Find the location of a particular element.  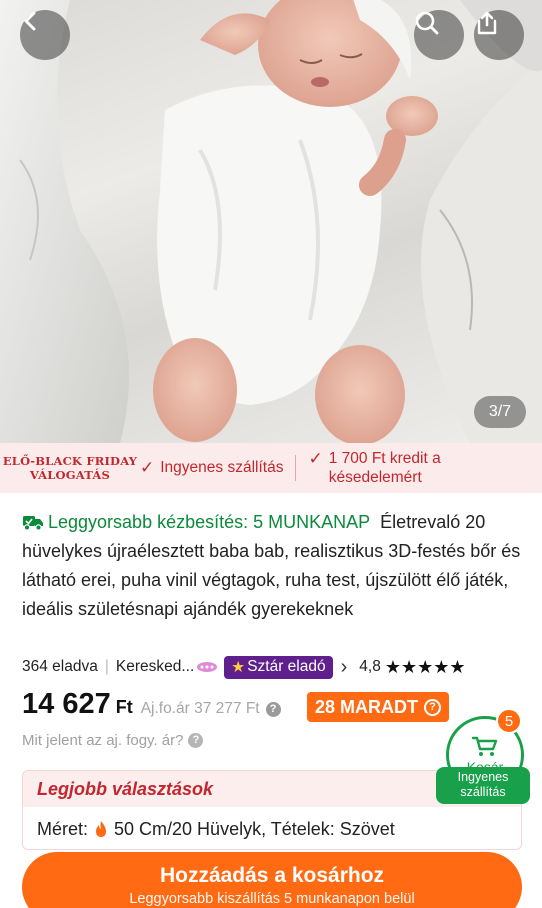

black-friday-line2: VÁLOGATÁS is located at coordinates (70, 475).